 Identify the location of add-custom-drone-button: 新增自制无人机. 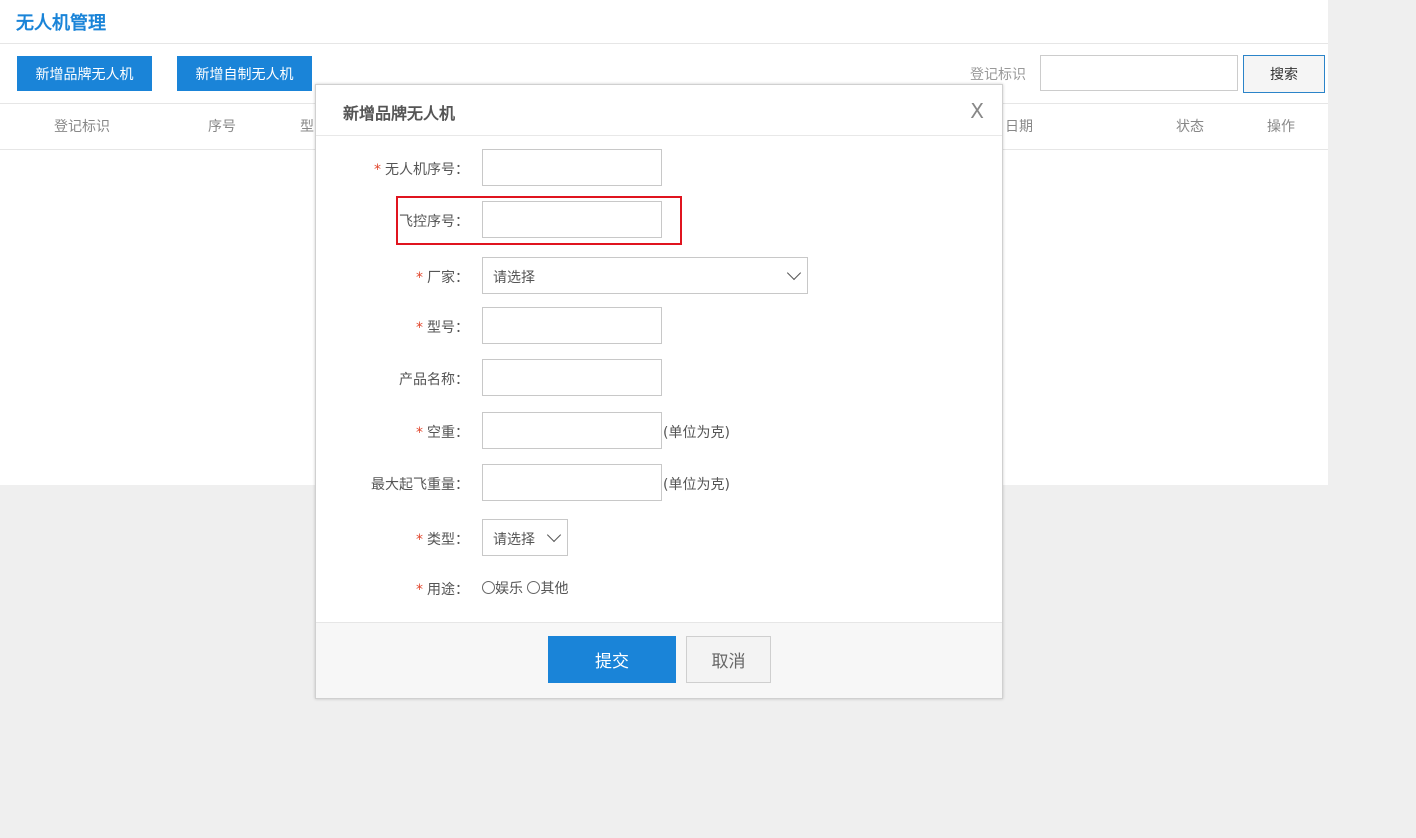
(244, 73).